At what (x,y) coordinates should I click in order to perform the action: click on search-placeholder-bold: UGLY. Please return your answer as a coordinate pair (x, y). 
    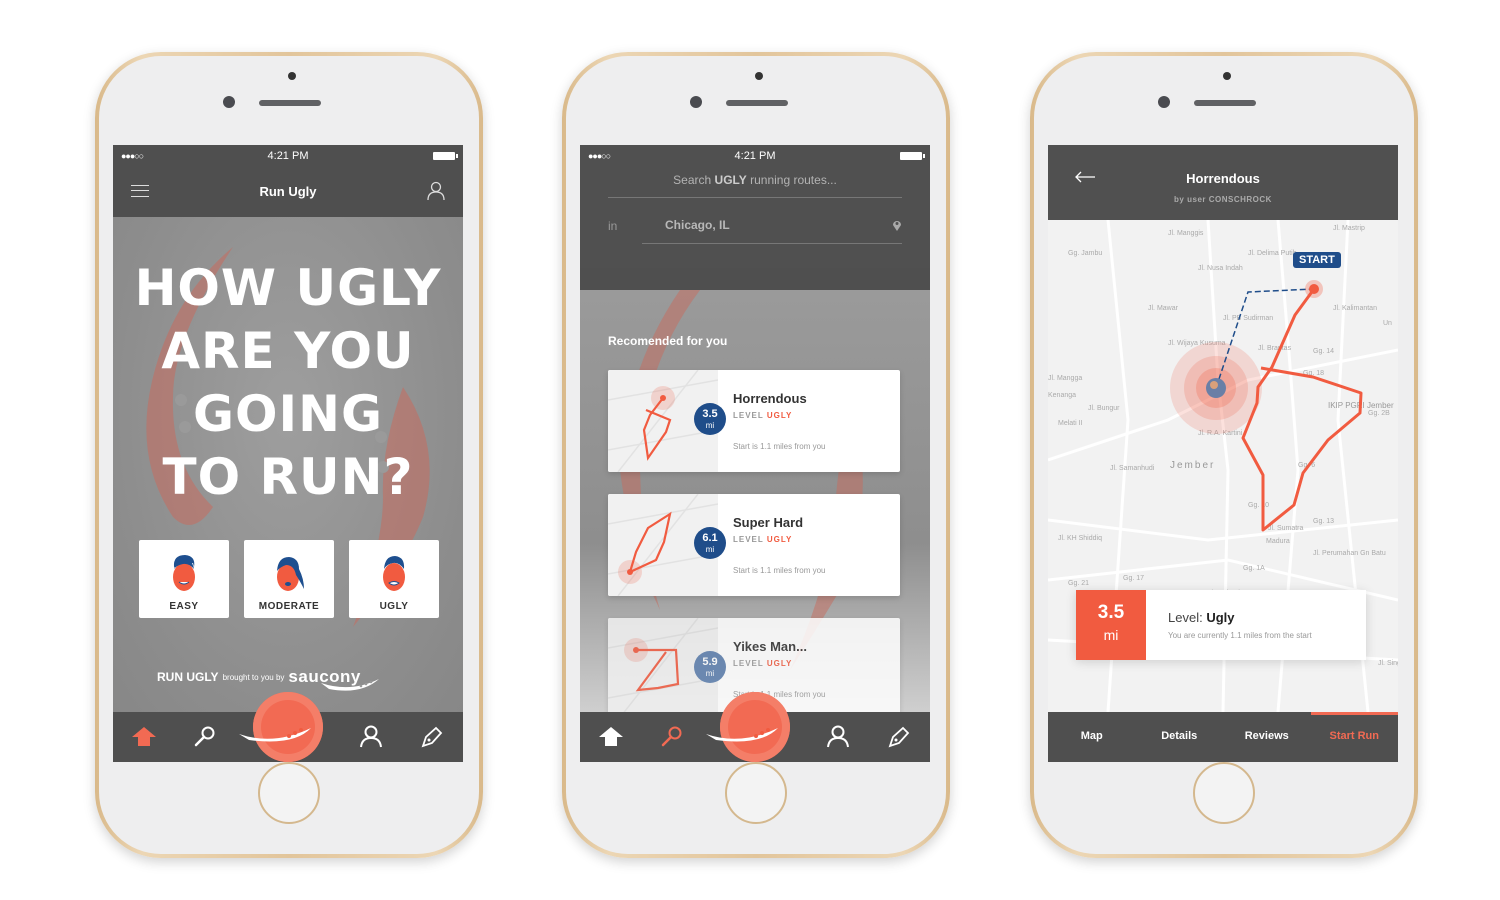
    Looking at the image, I should click on (730, 180).